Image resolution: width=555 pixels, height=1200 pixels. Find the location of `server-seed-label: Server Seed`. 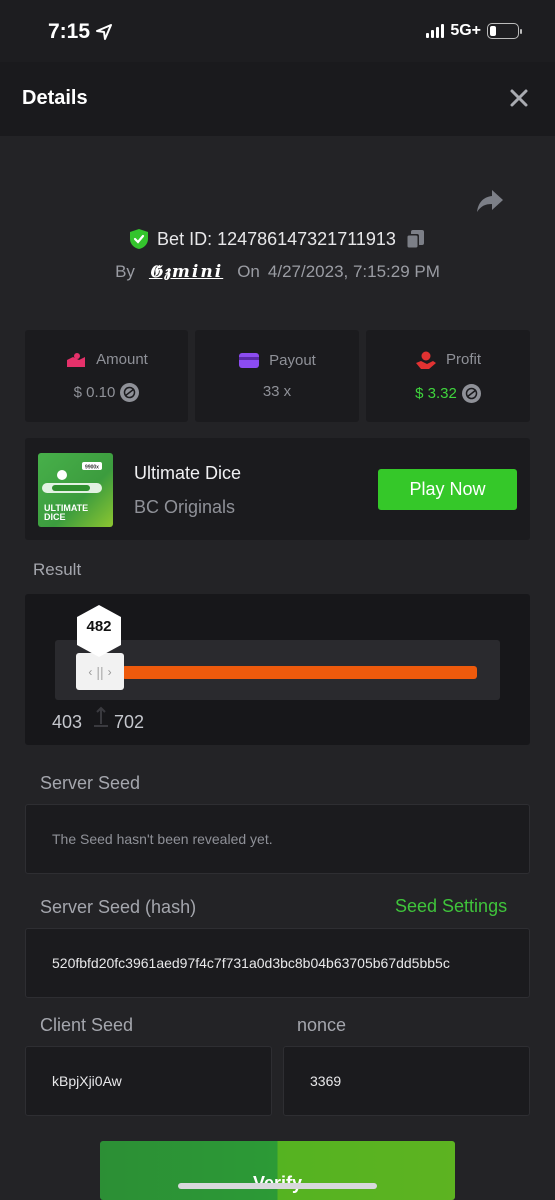

server-seed-label: Server Seed is located at coordinates (90, 783).